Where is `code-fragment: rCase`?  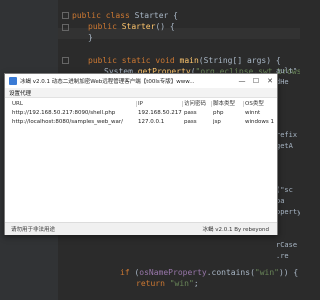 code-fragment: rCase is located at coordinates (287, 245).